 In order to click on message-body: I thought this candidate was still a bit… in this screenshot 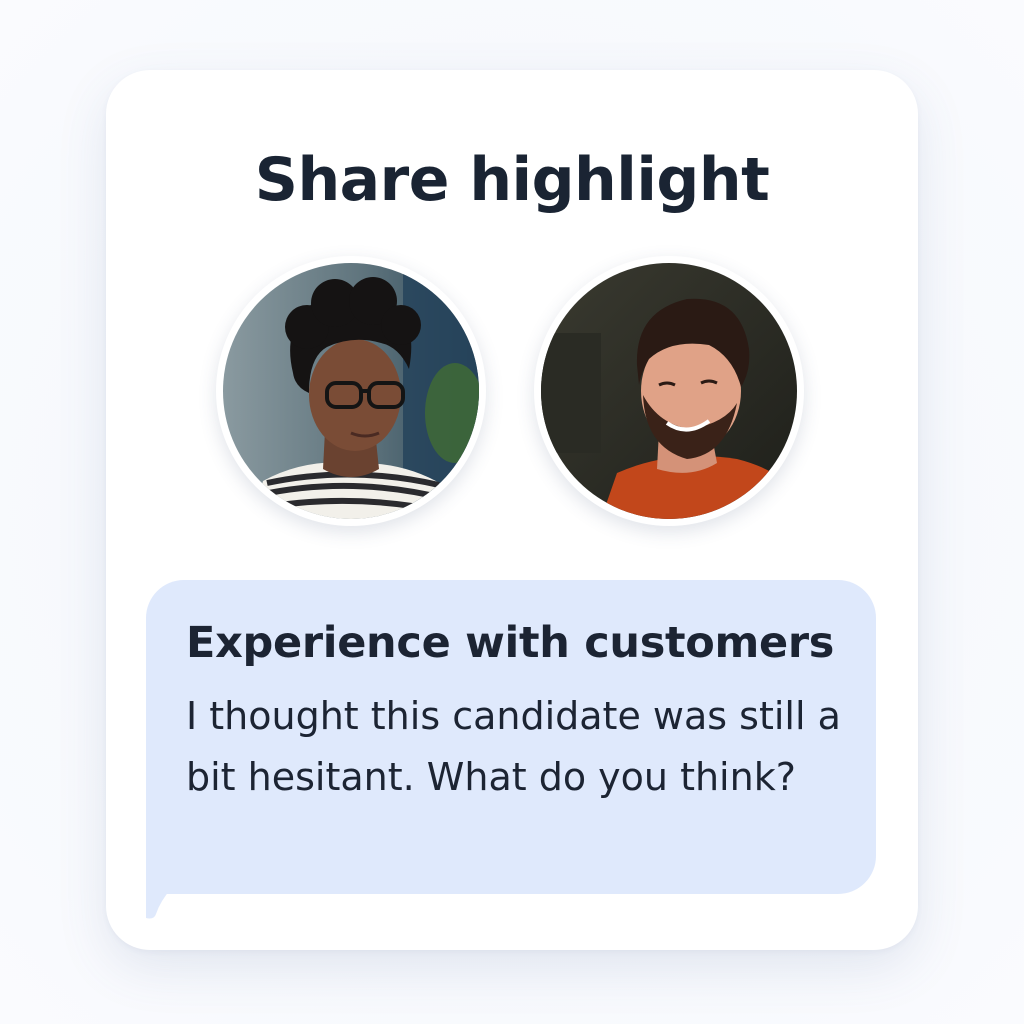, I will do `click(513, 746)`.